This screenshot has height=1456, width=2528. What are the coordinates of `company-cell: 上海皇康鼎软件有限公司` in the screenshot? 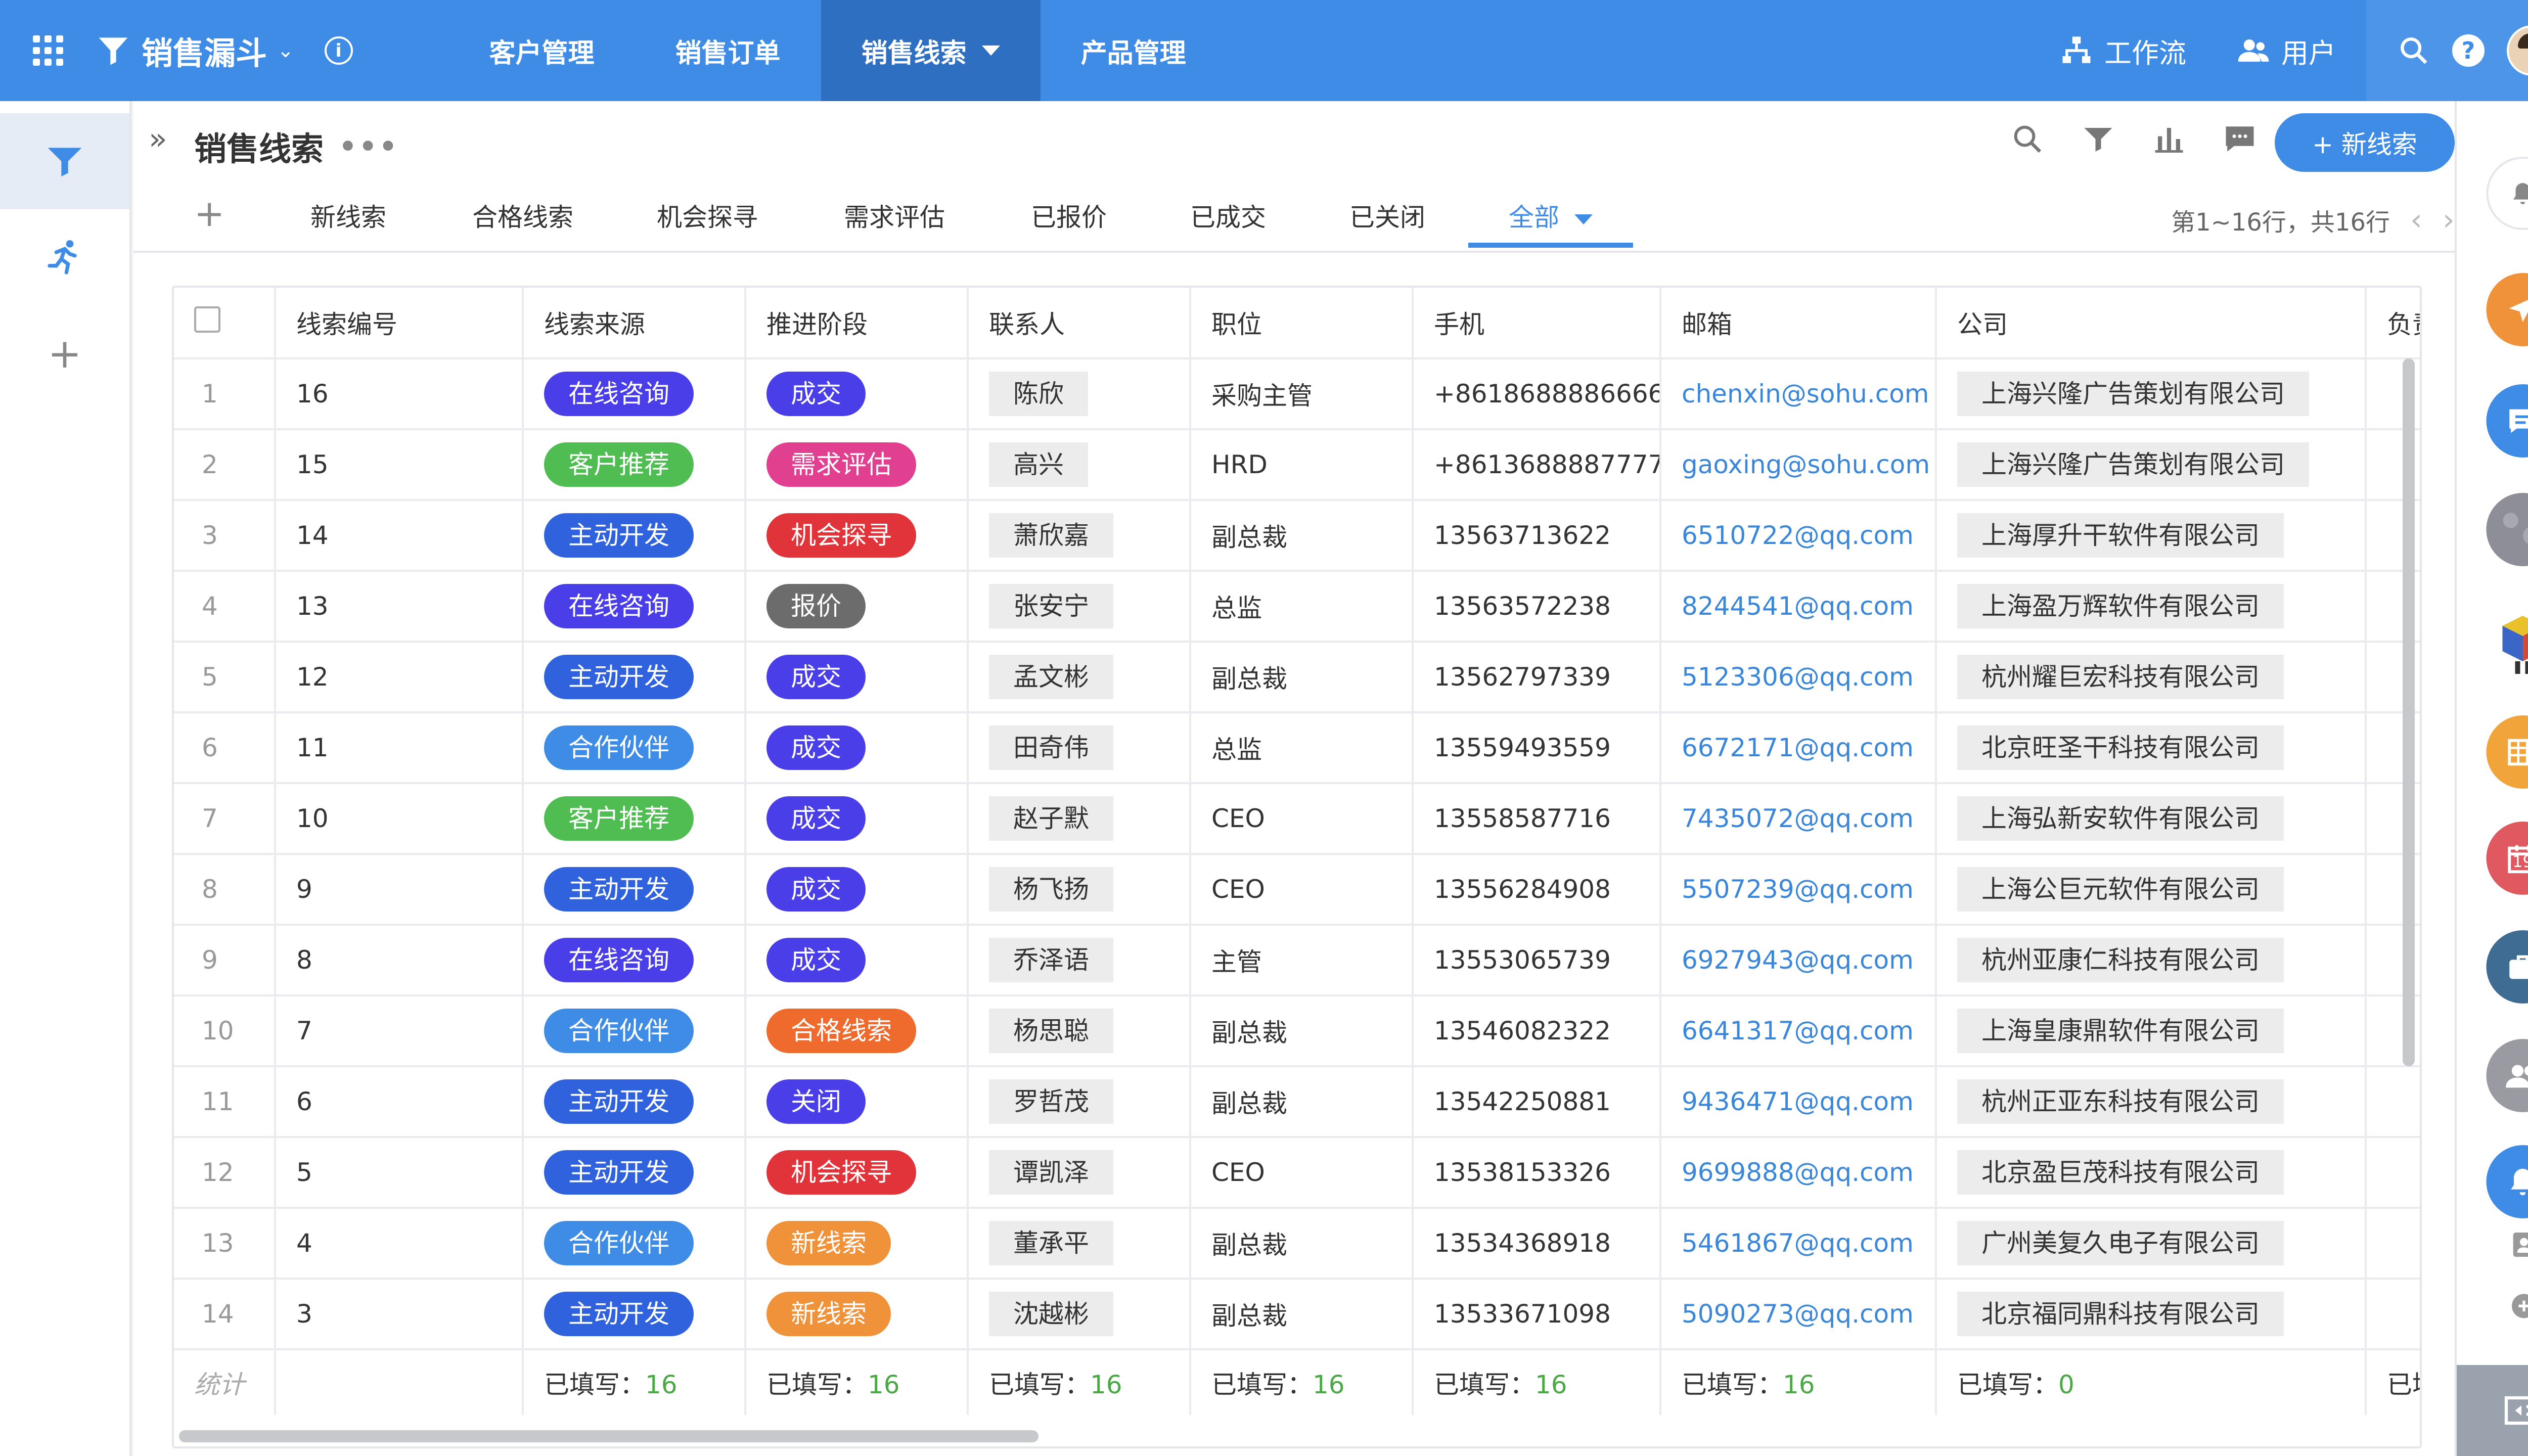 It's located at (2152, 1031).